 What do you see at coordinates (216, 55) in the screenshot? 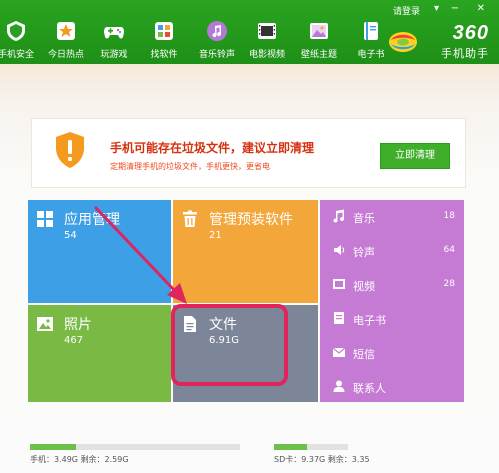
I see `nav-label: 音乐铃声` at bounding box center [216, 55].